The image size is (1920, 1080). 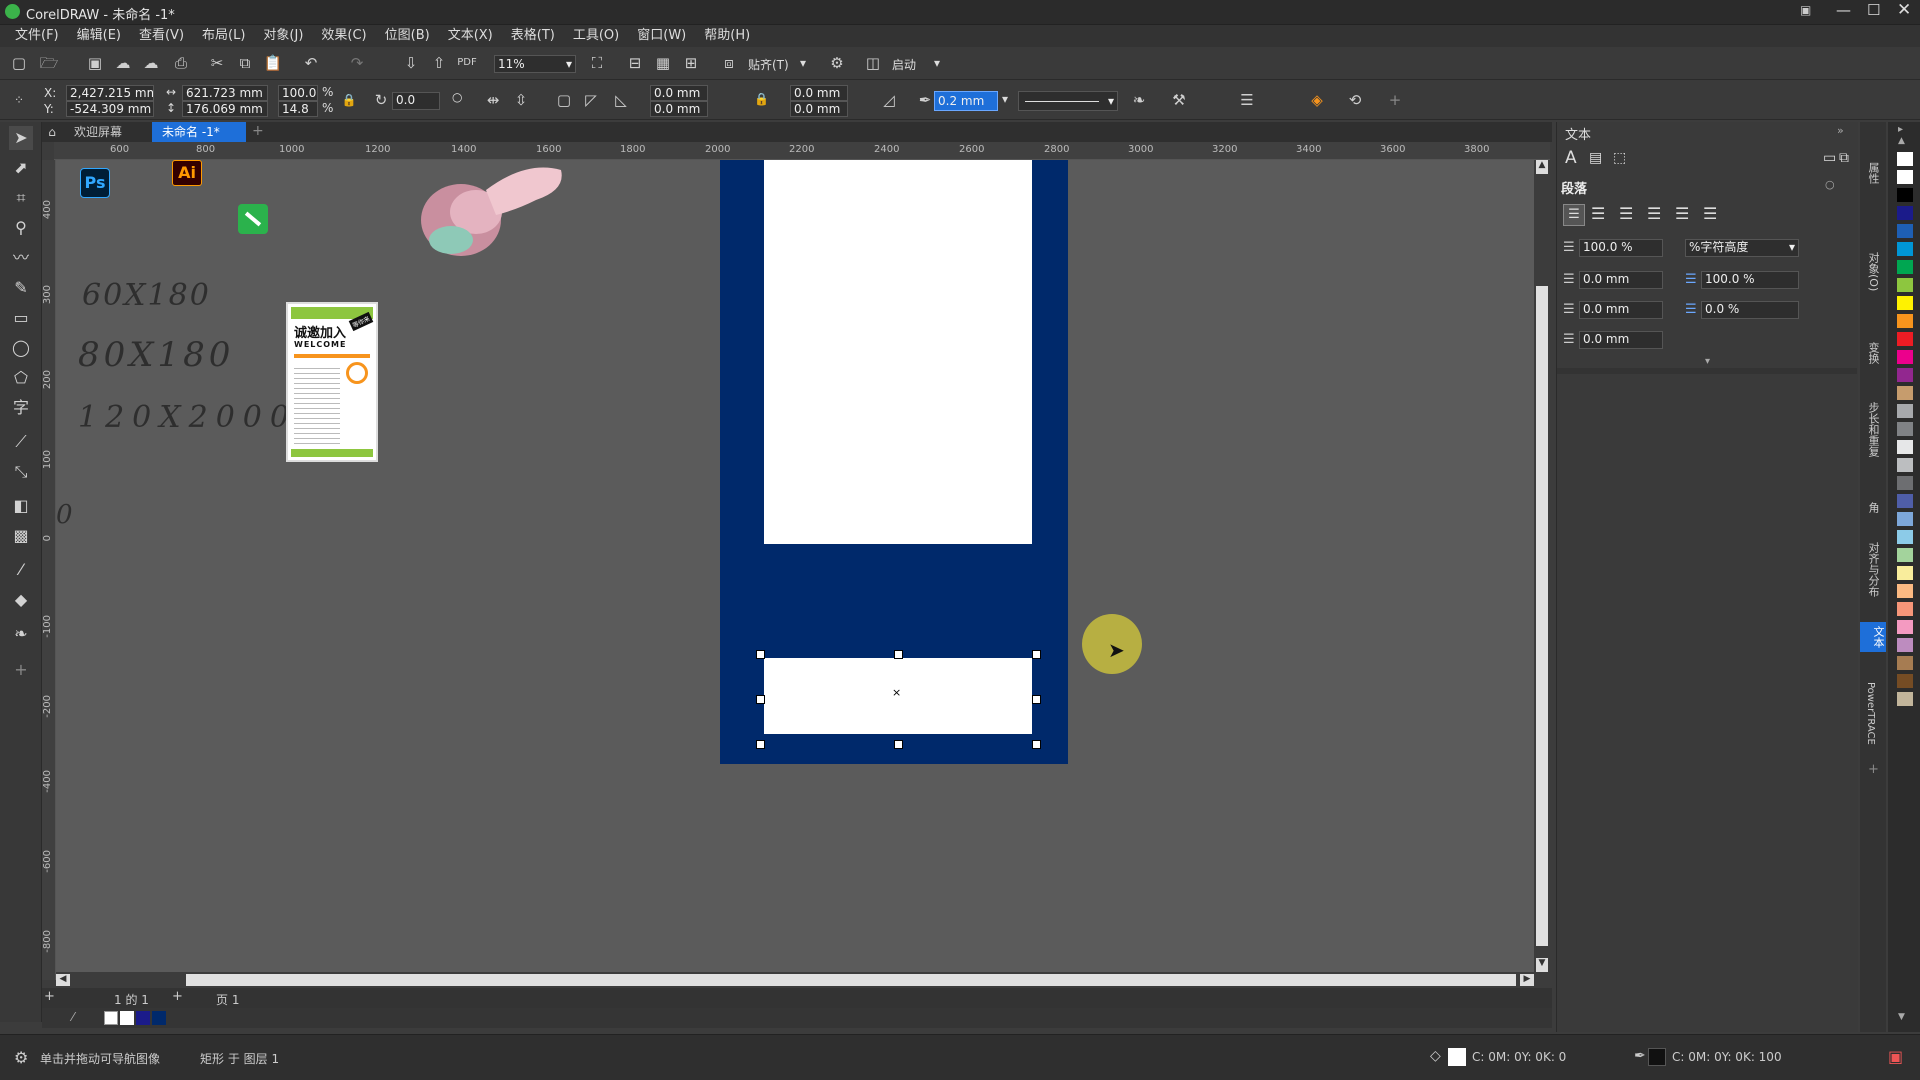 I want to click on selected-white-rectangle: ×, so click(x=898, y=696).